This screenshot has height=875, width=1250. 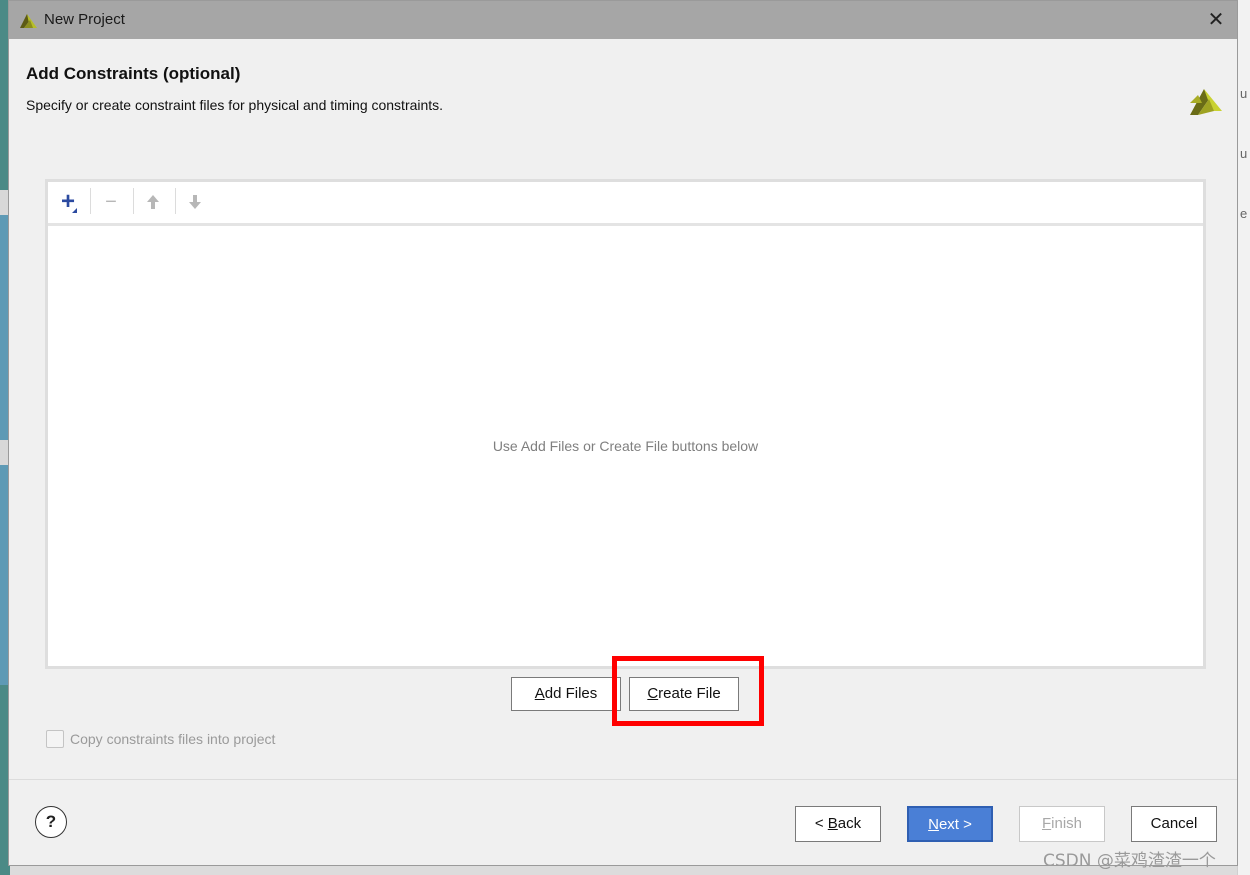 What do you see at coordinates (1067, 823) in the screenshot?
I see `finish-label: inish` at bounding box center [1067, 823].